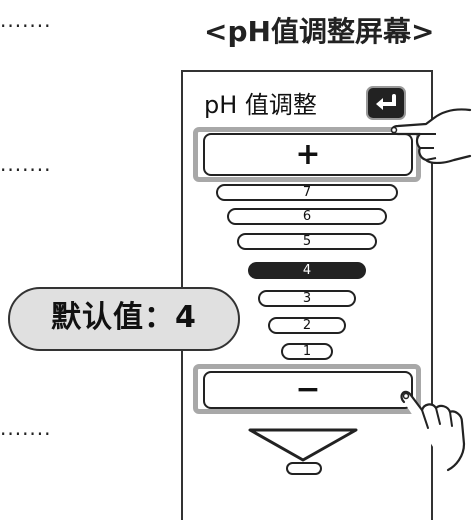 Image resolution: width=474 pixels, height=520 pixels. Describe the element at coordinates (307, 192) in the screenshot. I see `level-7: 7` at that location.